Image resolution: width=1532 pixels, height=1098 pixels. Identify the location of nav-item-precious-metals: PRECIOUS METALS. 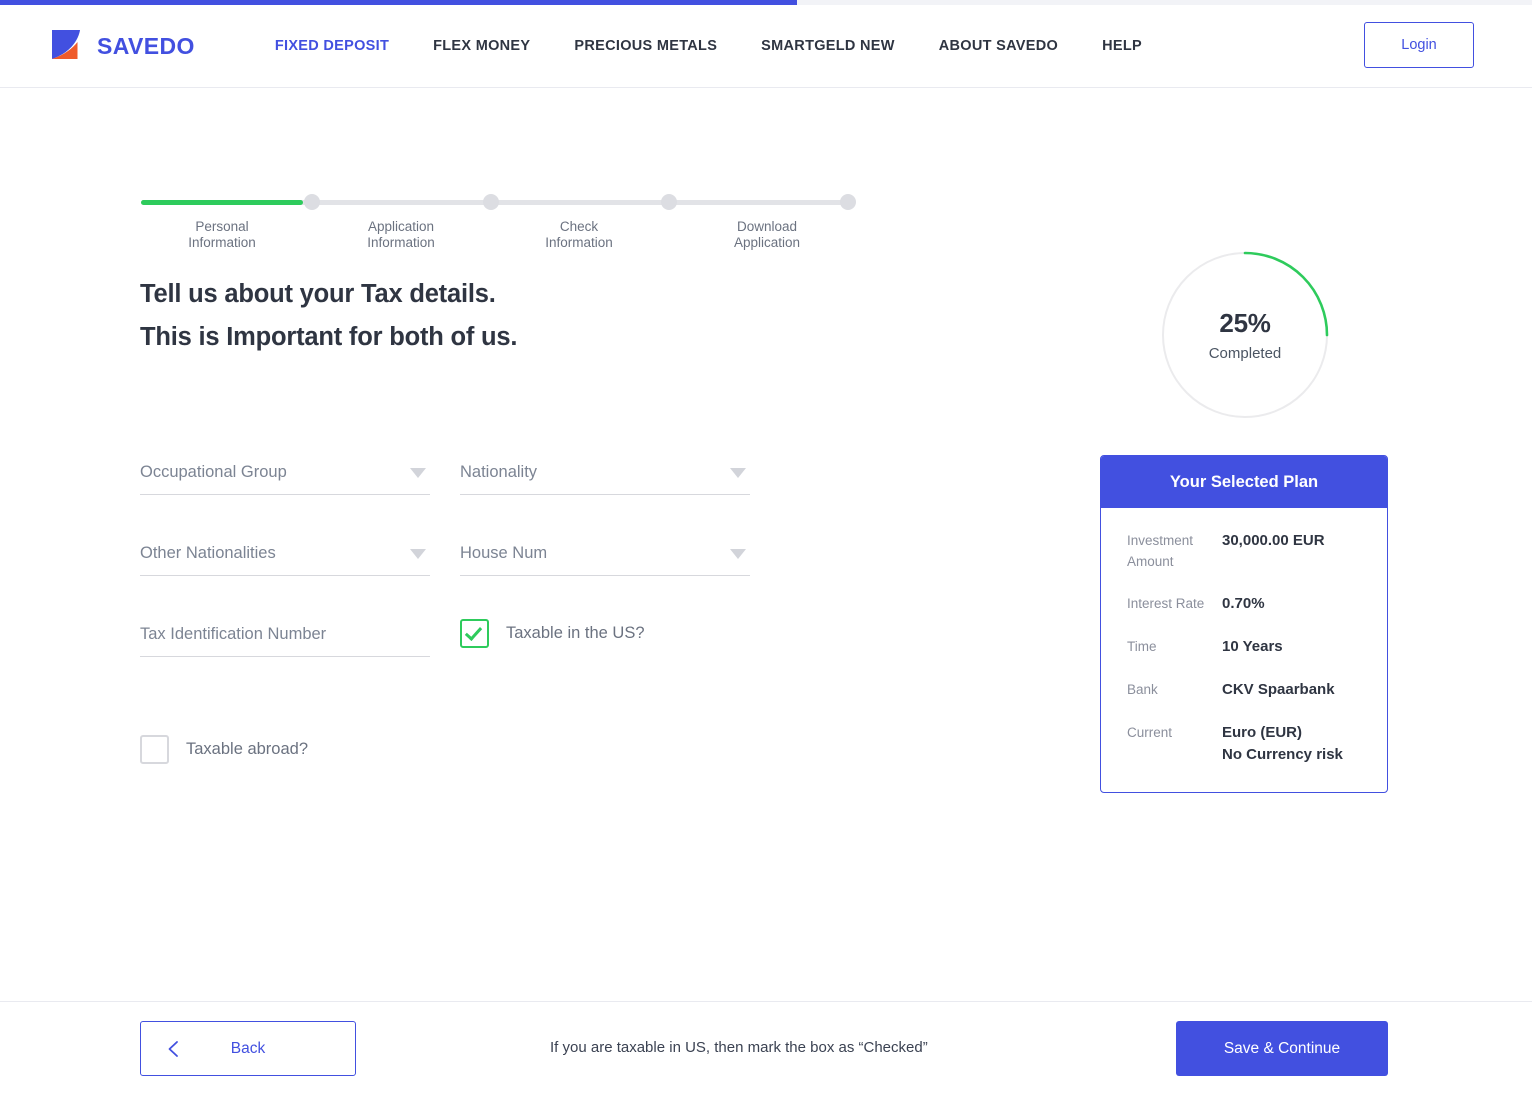
(645, 46).